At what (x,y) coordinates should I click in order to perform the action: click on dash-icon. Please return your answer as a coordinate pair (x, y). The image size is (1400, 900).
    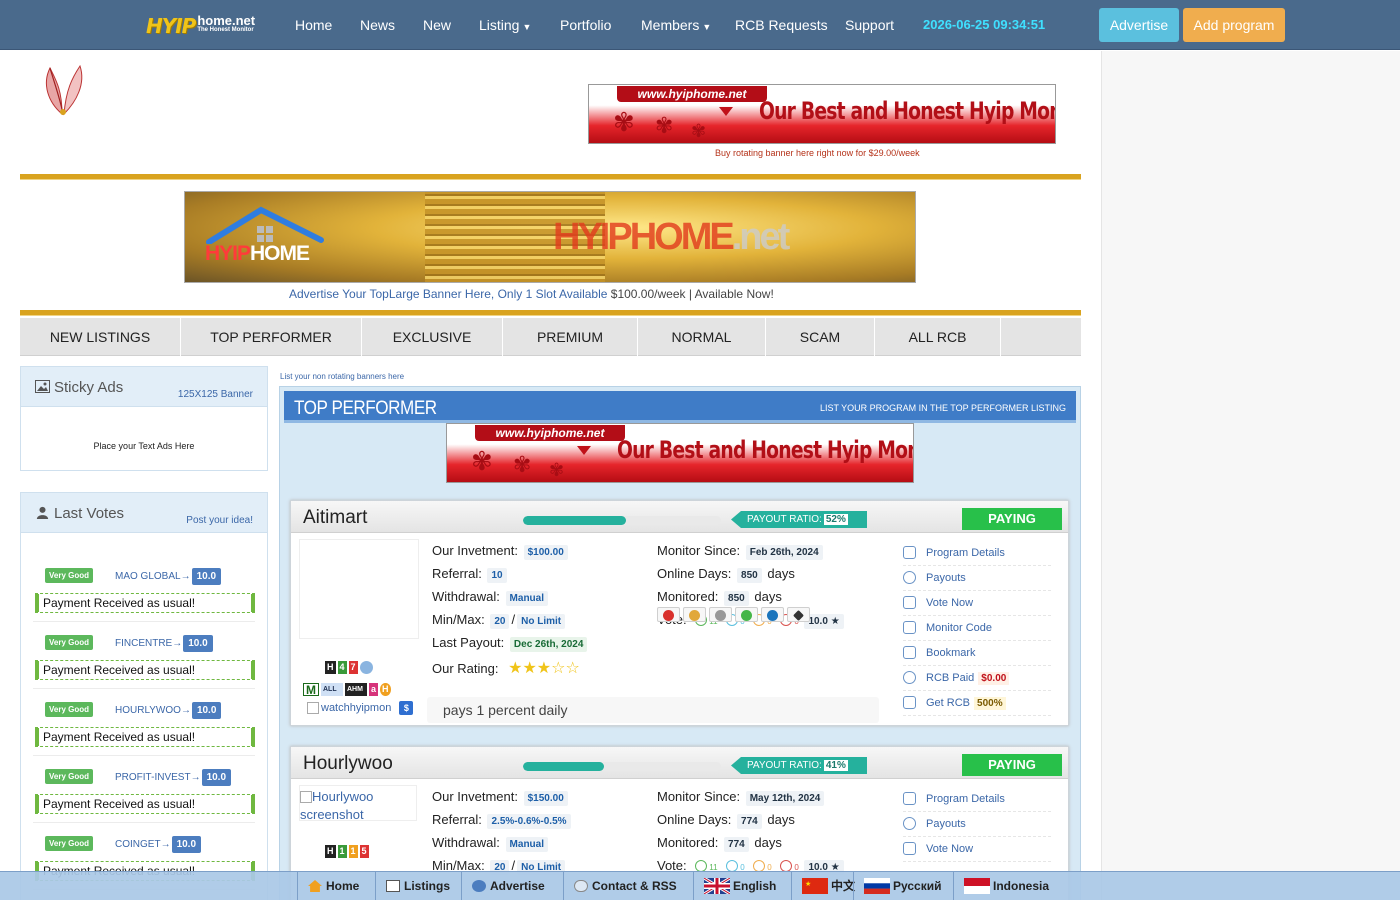
    Looking at the image, I should click on (772, 614).